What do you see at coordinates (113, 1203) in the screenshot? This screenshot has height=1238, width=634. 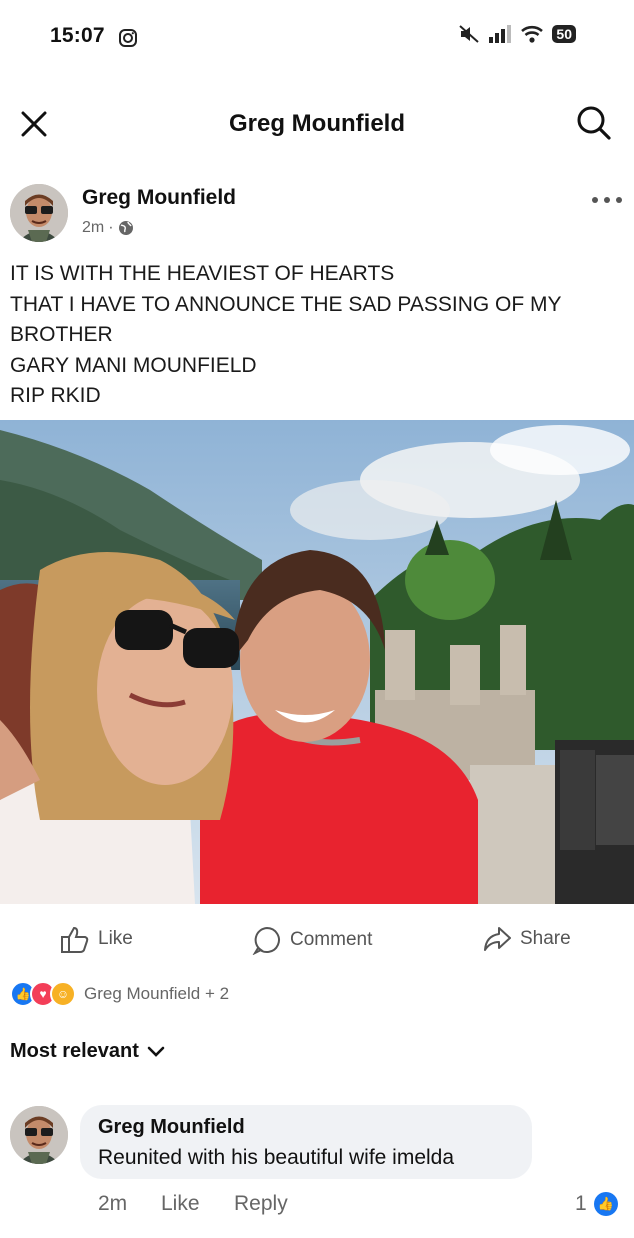 I see `comment-time: 2m` at bounding box center [113, 1203].